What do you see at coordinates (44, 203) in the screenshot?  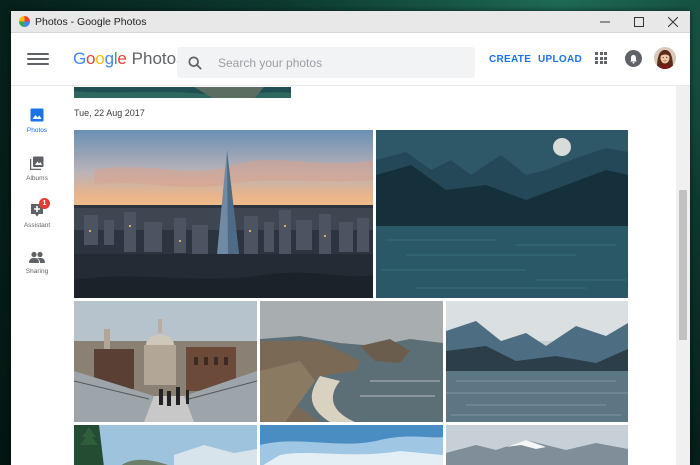 I see `assistant-badge: 1` at bounding box center [44, 203].